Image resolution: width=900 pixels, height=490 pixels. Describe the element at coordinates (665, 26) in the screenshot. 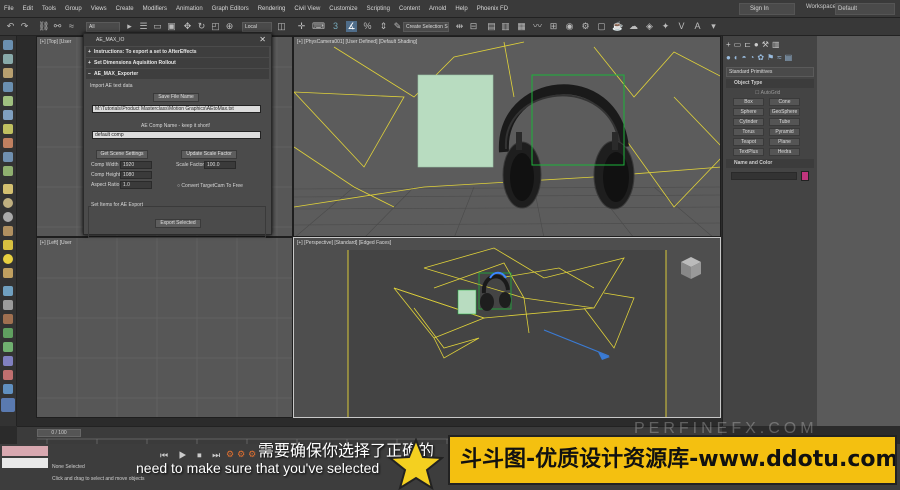

I see `phoenix-icon: ✦` at that location.